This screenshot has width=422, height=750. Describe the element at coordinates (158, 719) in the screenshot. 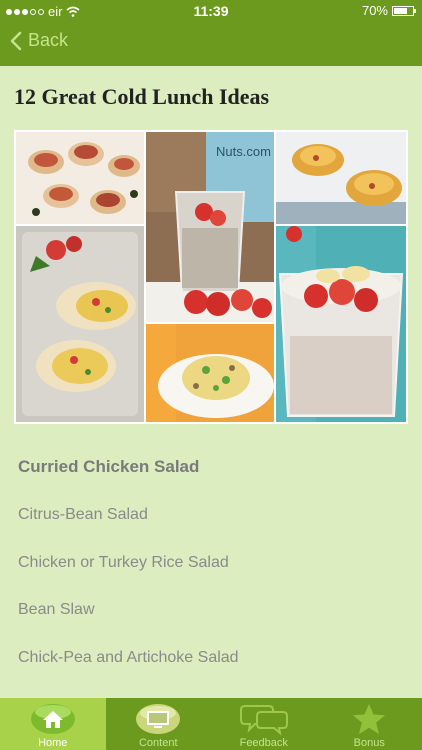

I see `monitor-icon` at that location.